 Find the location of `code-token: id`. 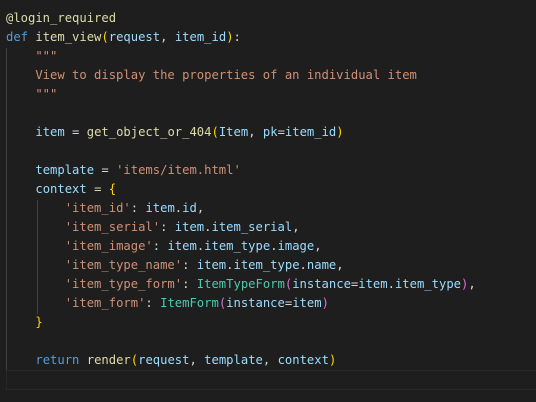

code-token: id is located at coordinates (189, 208).